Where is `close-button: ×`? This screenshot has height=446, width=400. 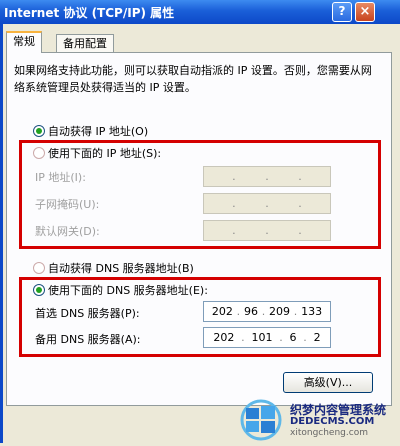 close-button: × is located at coordinates (365, 12).